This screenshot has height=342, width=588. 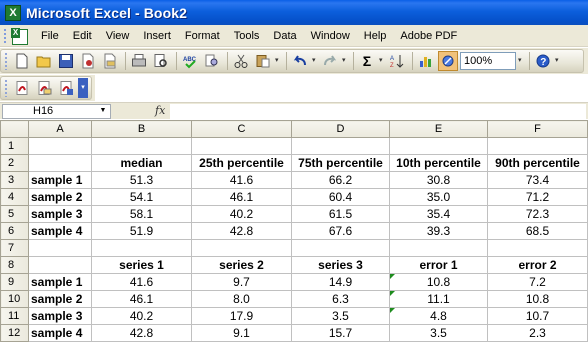 I want to click on column-header-e: E, so click(x=438, y=129).